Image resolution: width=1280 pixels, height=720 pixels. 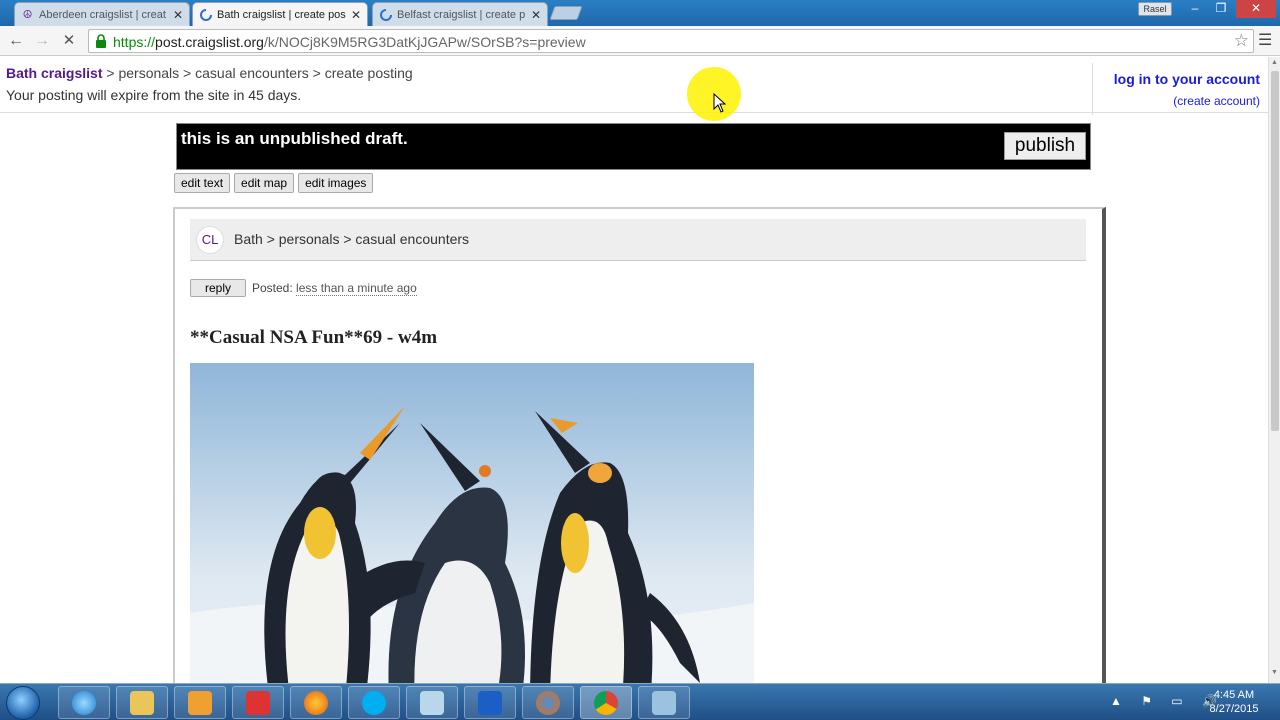 I want to click on forward-arrow-icon: →, so click(x=42, y=41).